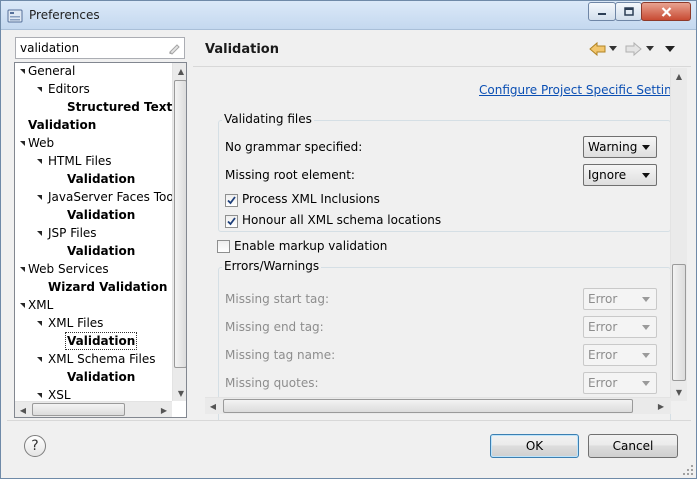  What do you see at coordinates (679, 322) in the screenshot?
I see `page-vscroll-thumb` at bounding box center [679, 322].